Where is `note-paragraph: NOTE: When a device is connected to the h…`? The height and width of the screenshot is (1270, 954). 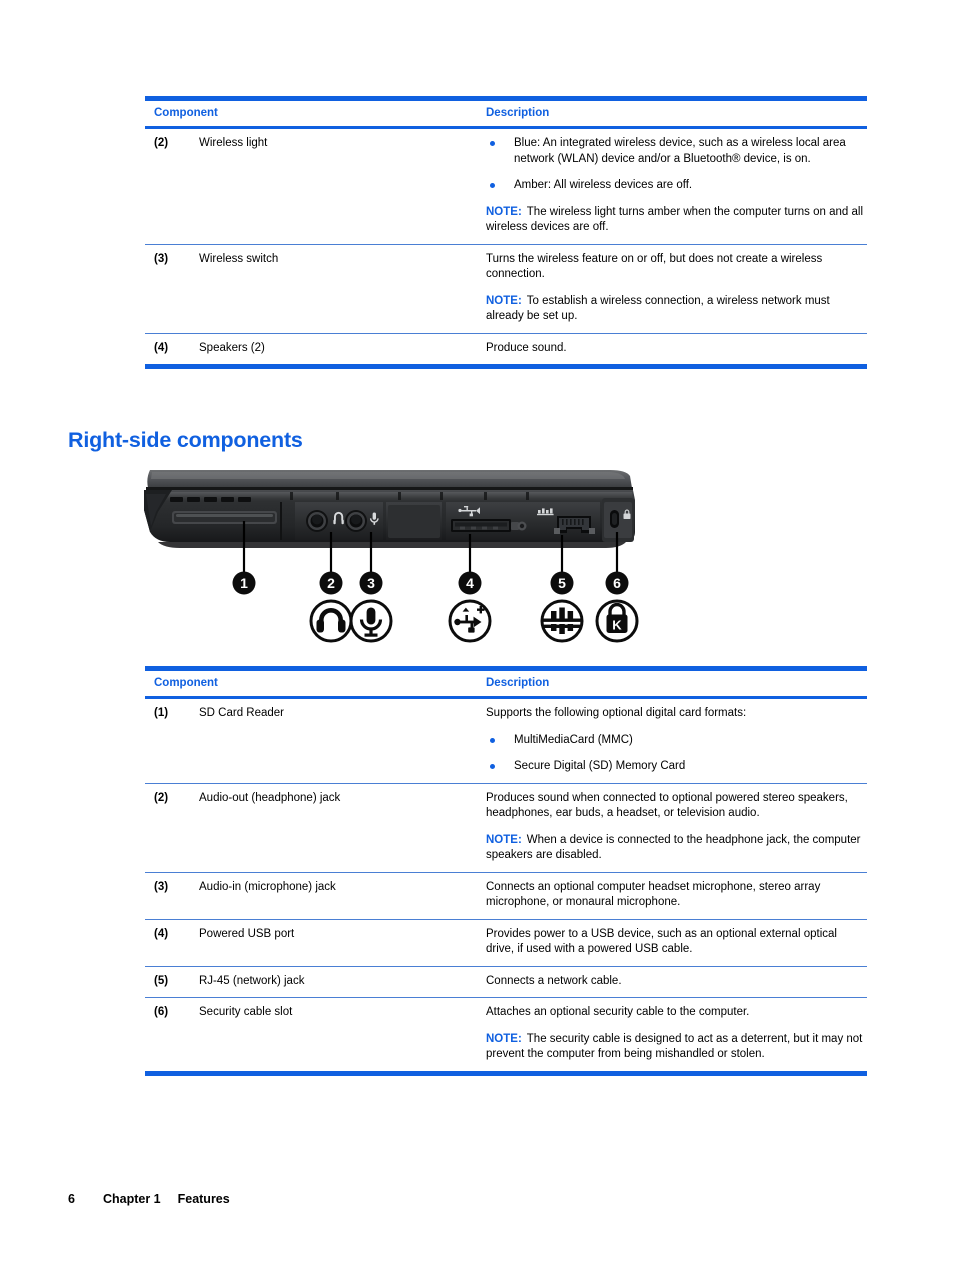 note-paragraph: NOTE: When a device is connected to the h… is located at coordinates (676, 848).